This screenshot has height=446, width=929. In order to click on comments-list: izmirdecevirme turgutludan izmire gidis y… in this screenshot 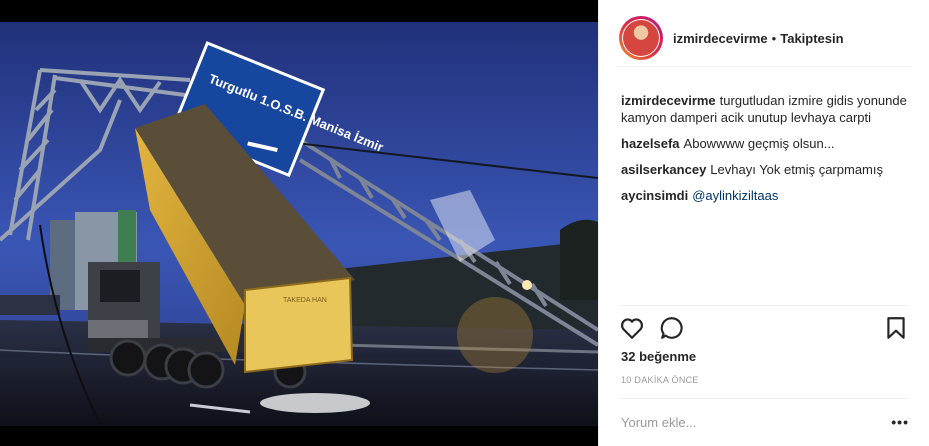, I will do `click(765, 152)`.